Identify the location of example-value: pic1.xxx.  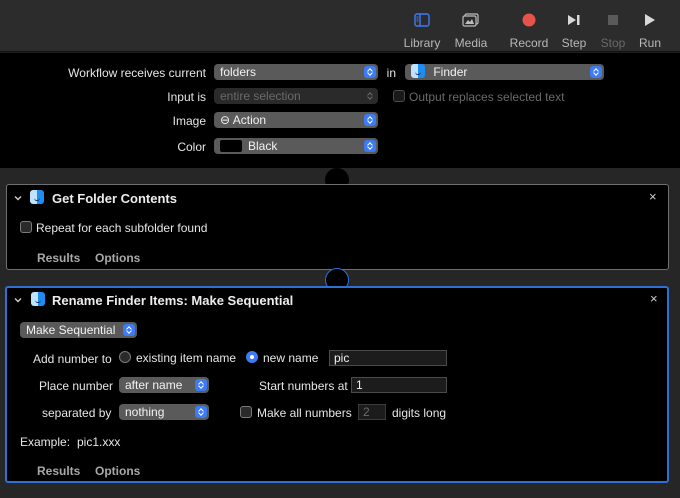
(99, 442).